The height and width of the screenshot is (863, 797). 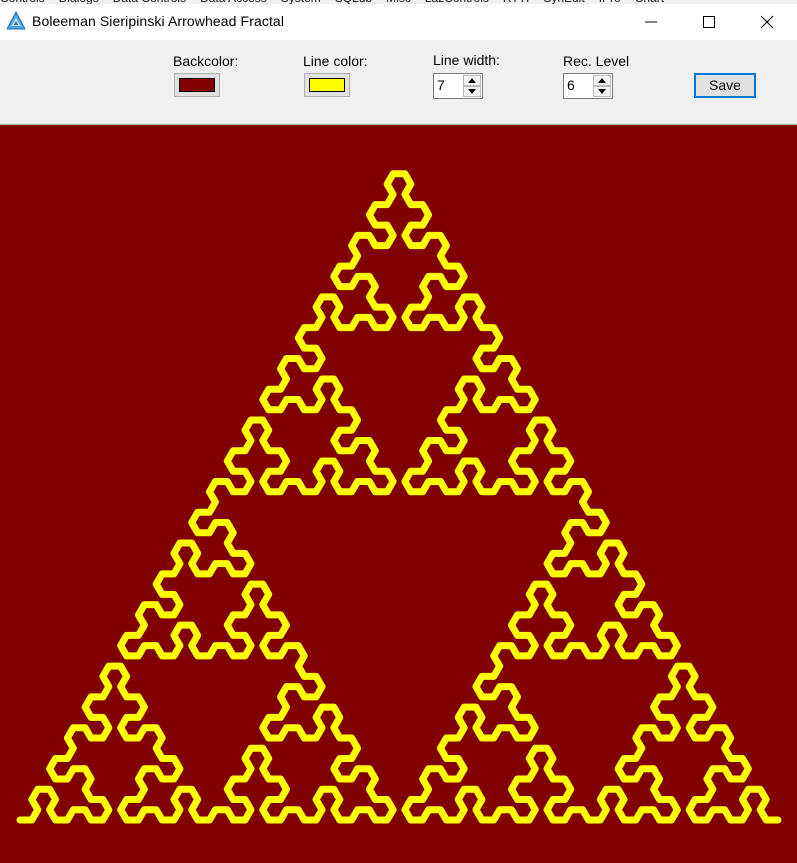 What do you see at coordinates (466, 60) in the screenshot?
I see `linewidth-label: Line width:` at bounding box center [466, 60].